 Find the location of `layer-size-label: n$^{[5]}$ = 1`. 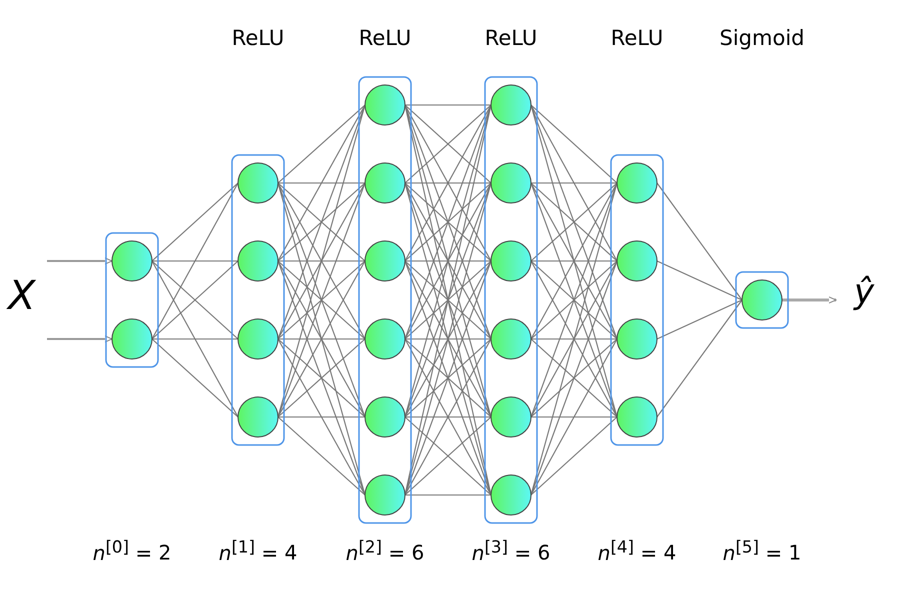

layer-size-label: n$^{[5]}$ = 1 is located at coordinates (762, 552).